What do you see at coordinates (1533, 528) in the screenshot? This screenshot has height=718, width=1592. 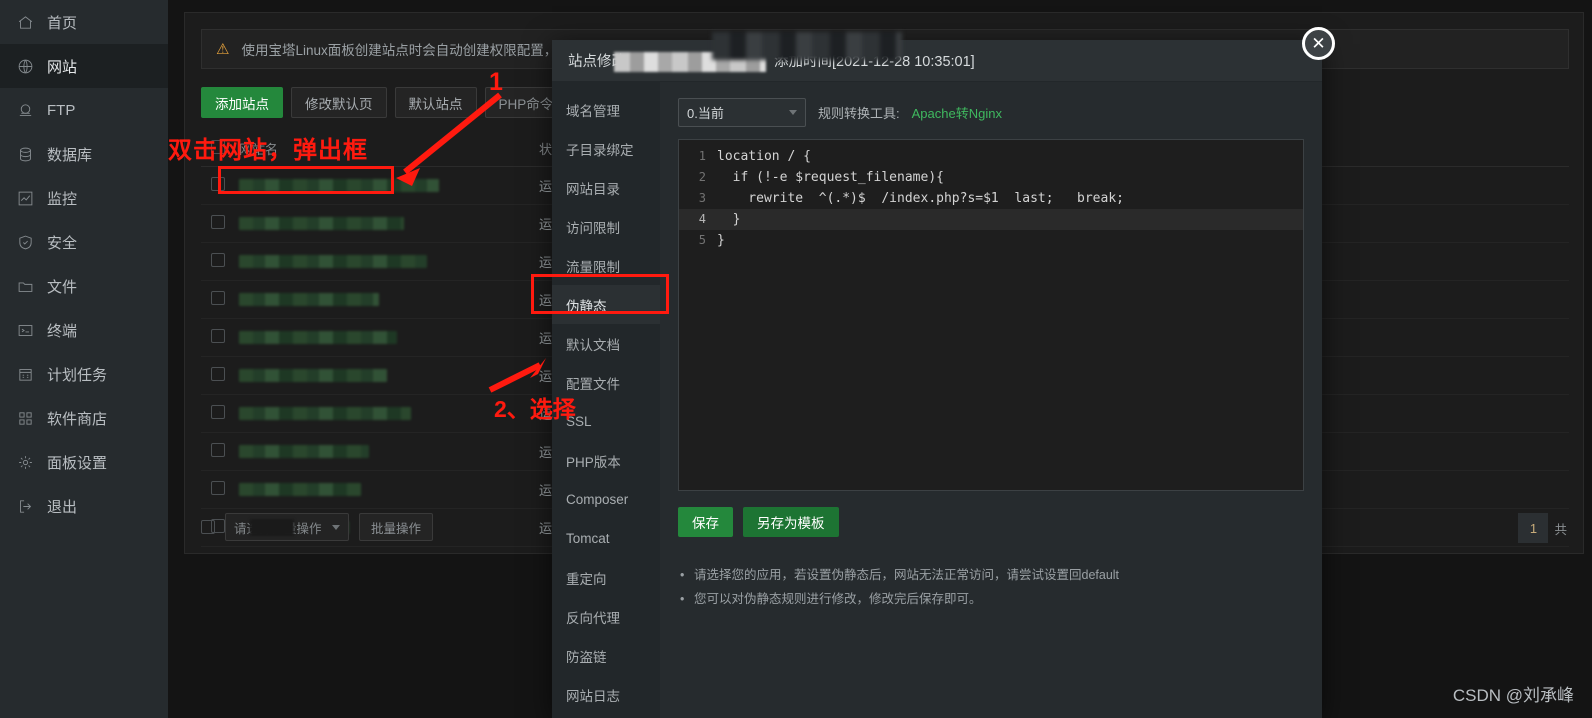 I see `page-number-1: 1` at bounding box center [1533, 528].